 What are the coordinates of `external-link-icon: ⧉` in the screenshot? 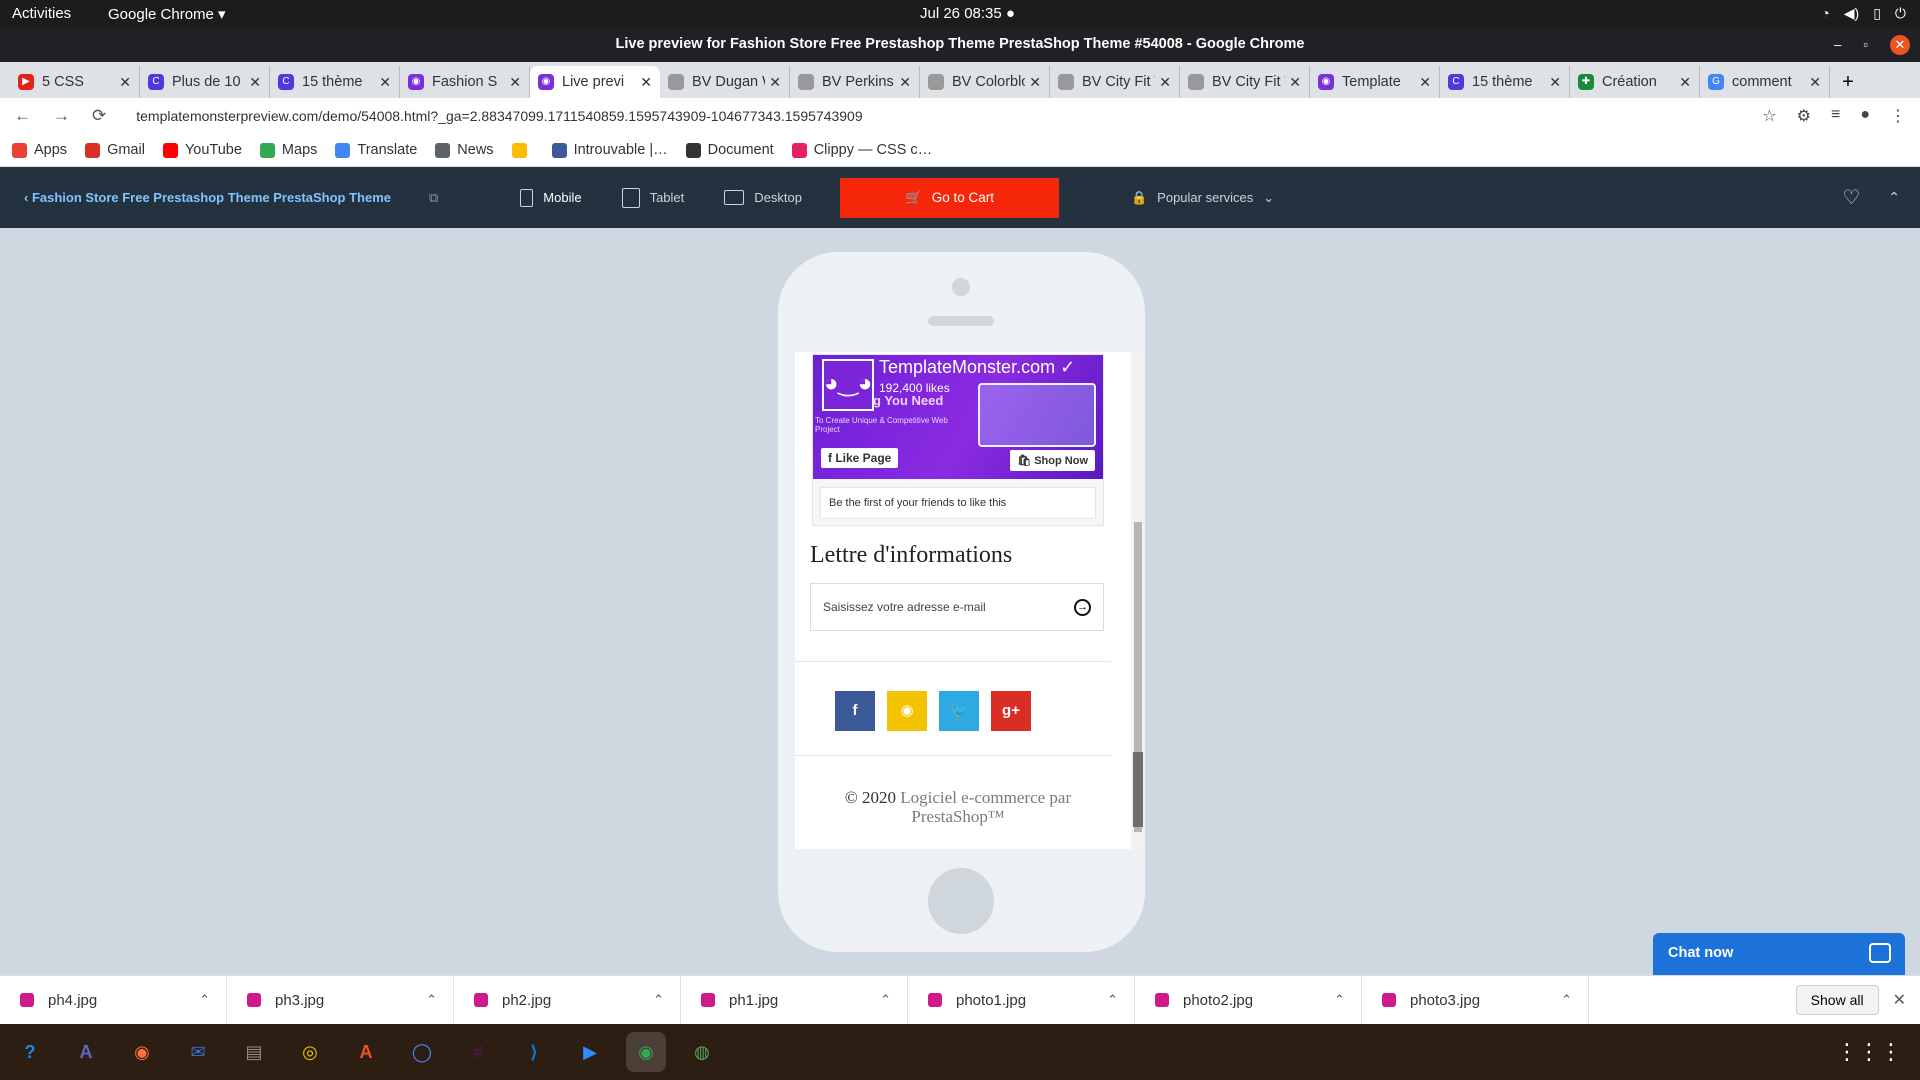 It's located at (433, 198).